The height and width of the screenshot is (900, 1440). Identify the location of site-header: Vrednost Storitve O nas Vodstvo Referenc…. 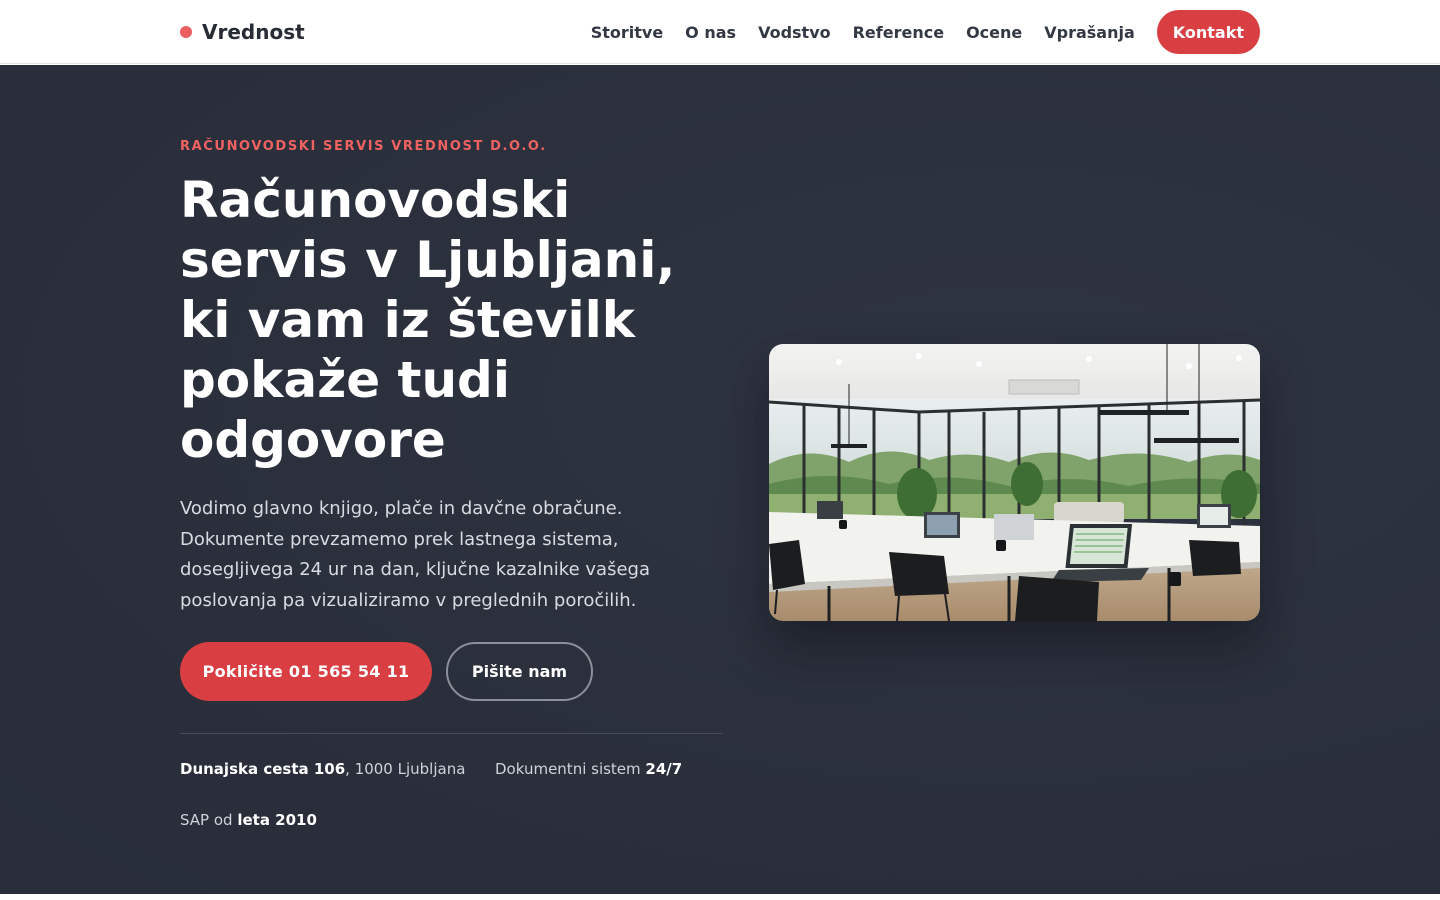
(720, 32).